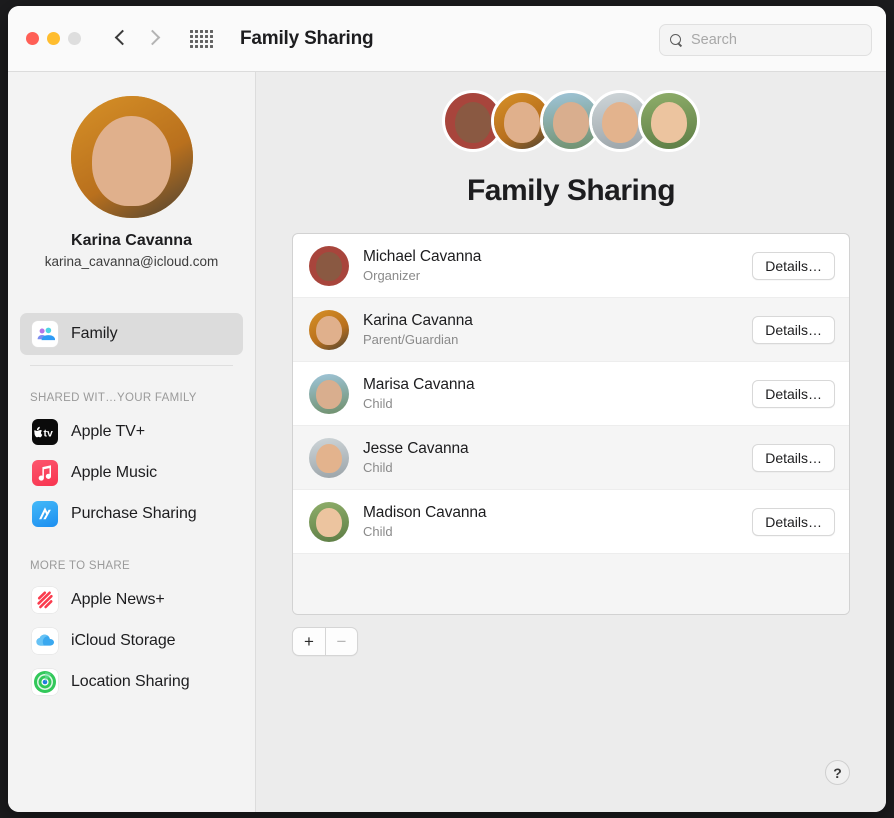 The height and width of the screenshot is (818, 894). I want to click on sidebar-item-apple-tv: tv Apple TV+, so click(131, 431).